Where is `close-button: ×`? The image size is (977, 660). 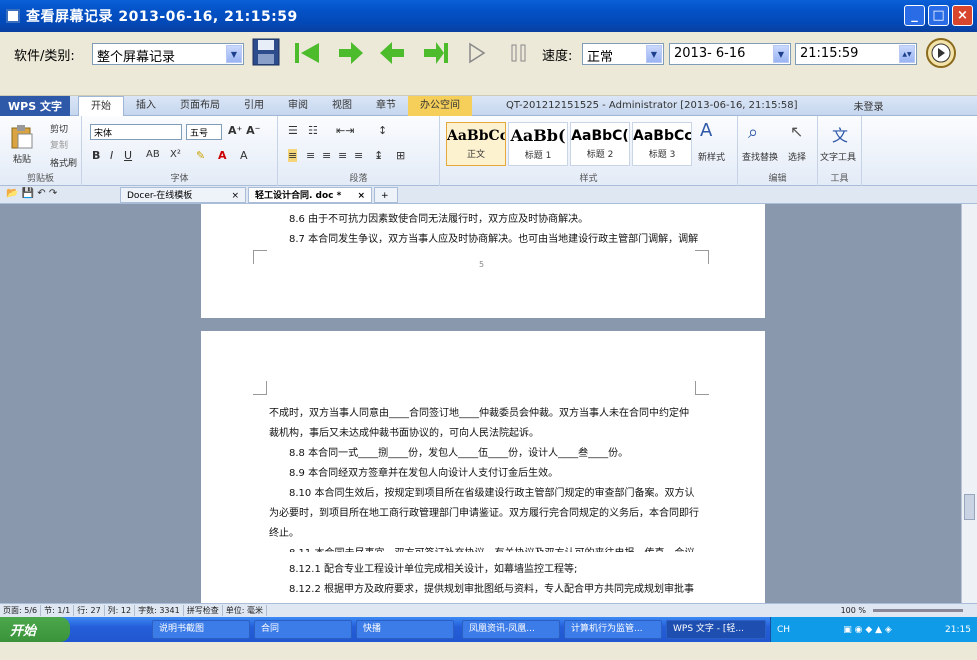
close-button: × is located at coordinates (962, 15).